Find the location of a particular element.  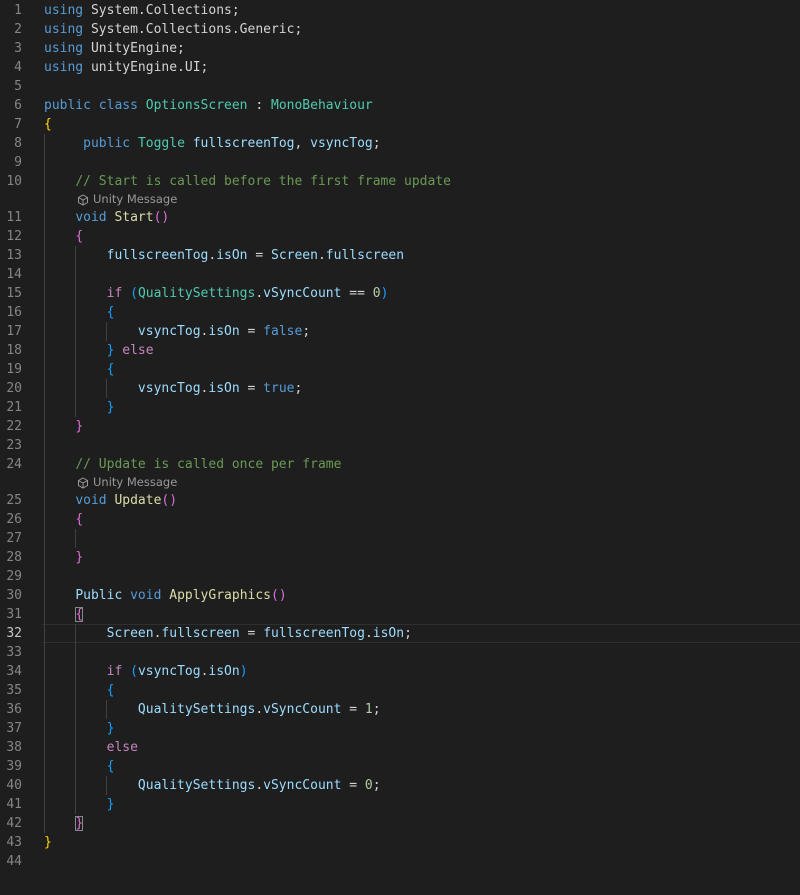

code-token: UnityEngine; is located at coordinates (134, 48).